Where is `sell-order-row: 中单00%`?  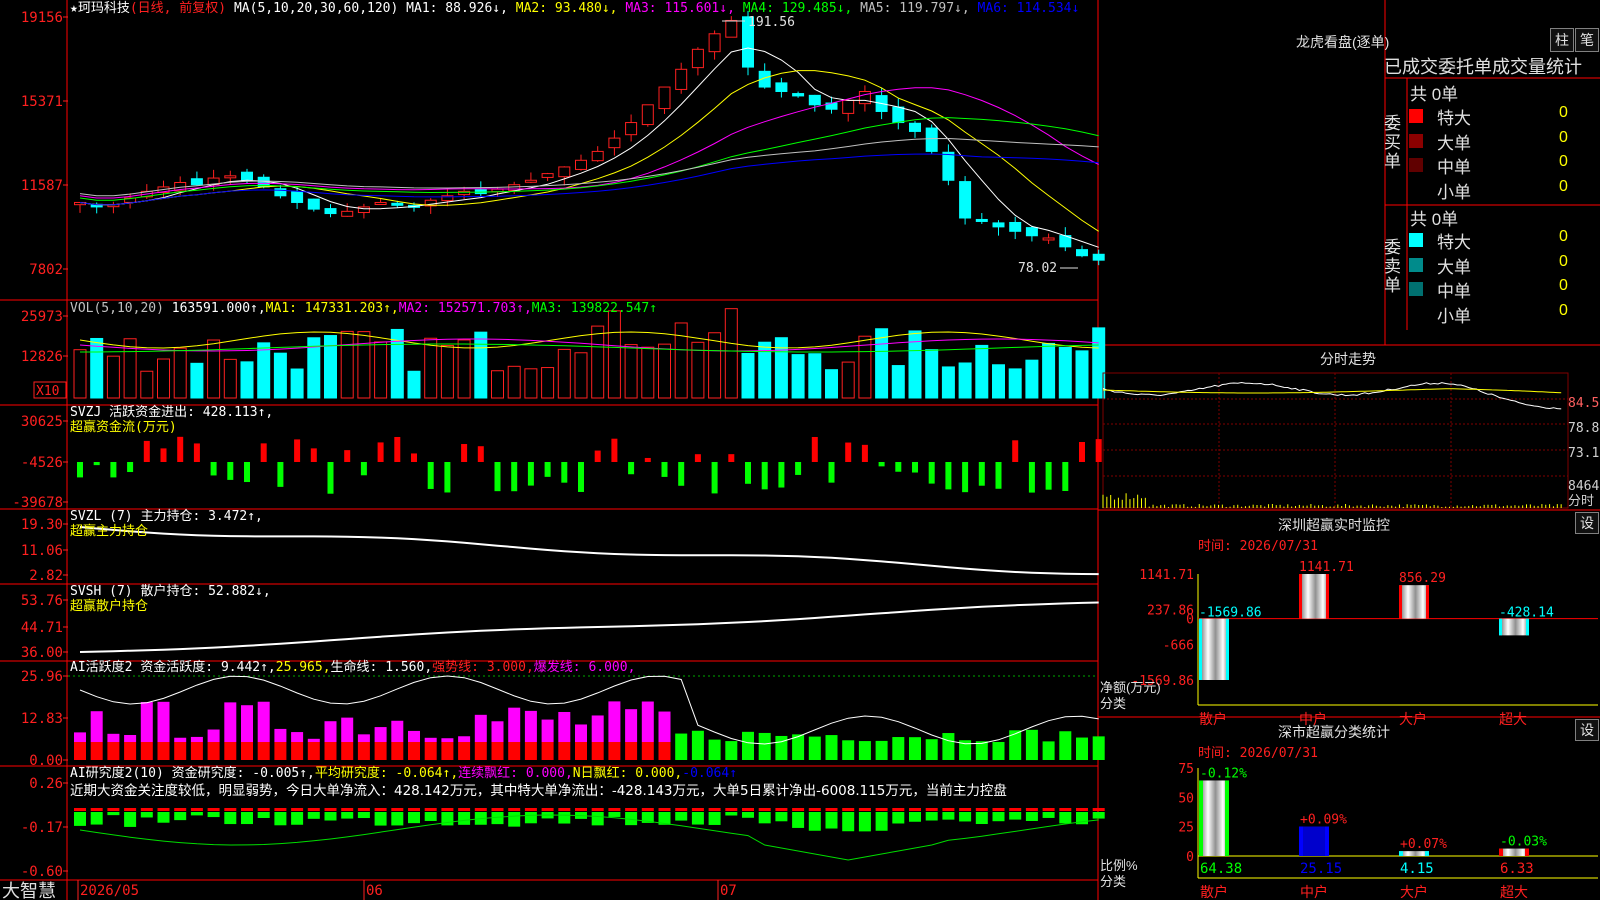
sell-order-row: 中单00% is located at coordinates (1504, 289).